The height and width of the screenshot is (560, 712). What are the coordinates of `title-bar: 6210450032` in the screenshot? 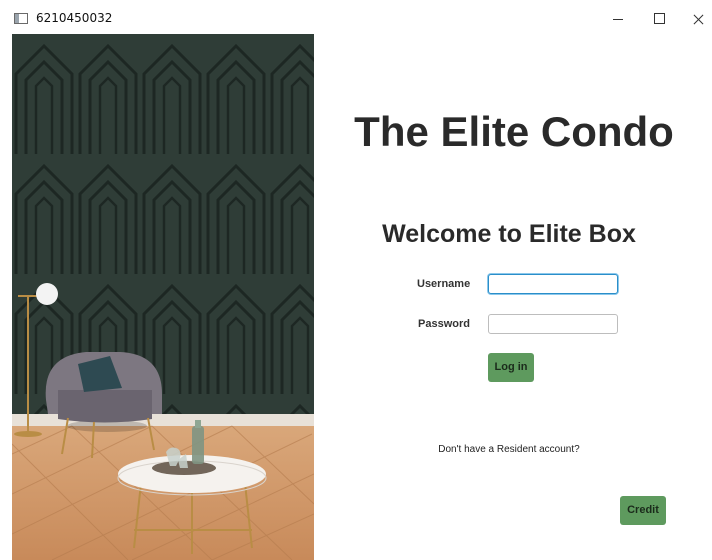 It's located at (356, 17).